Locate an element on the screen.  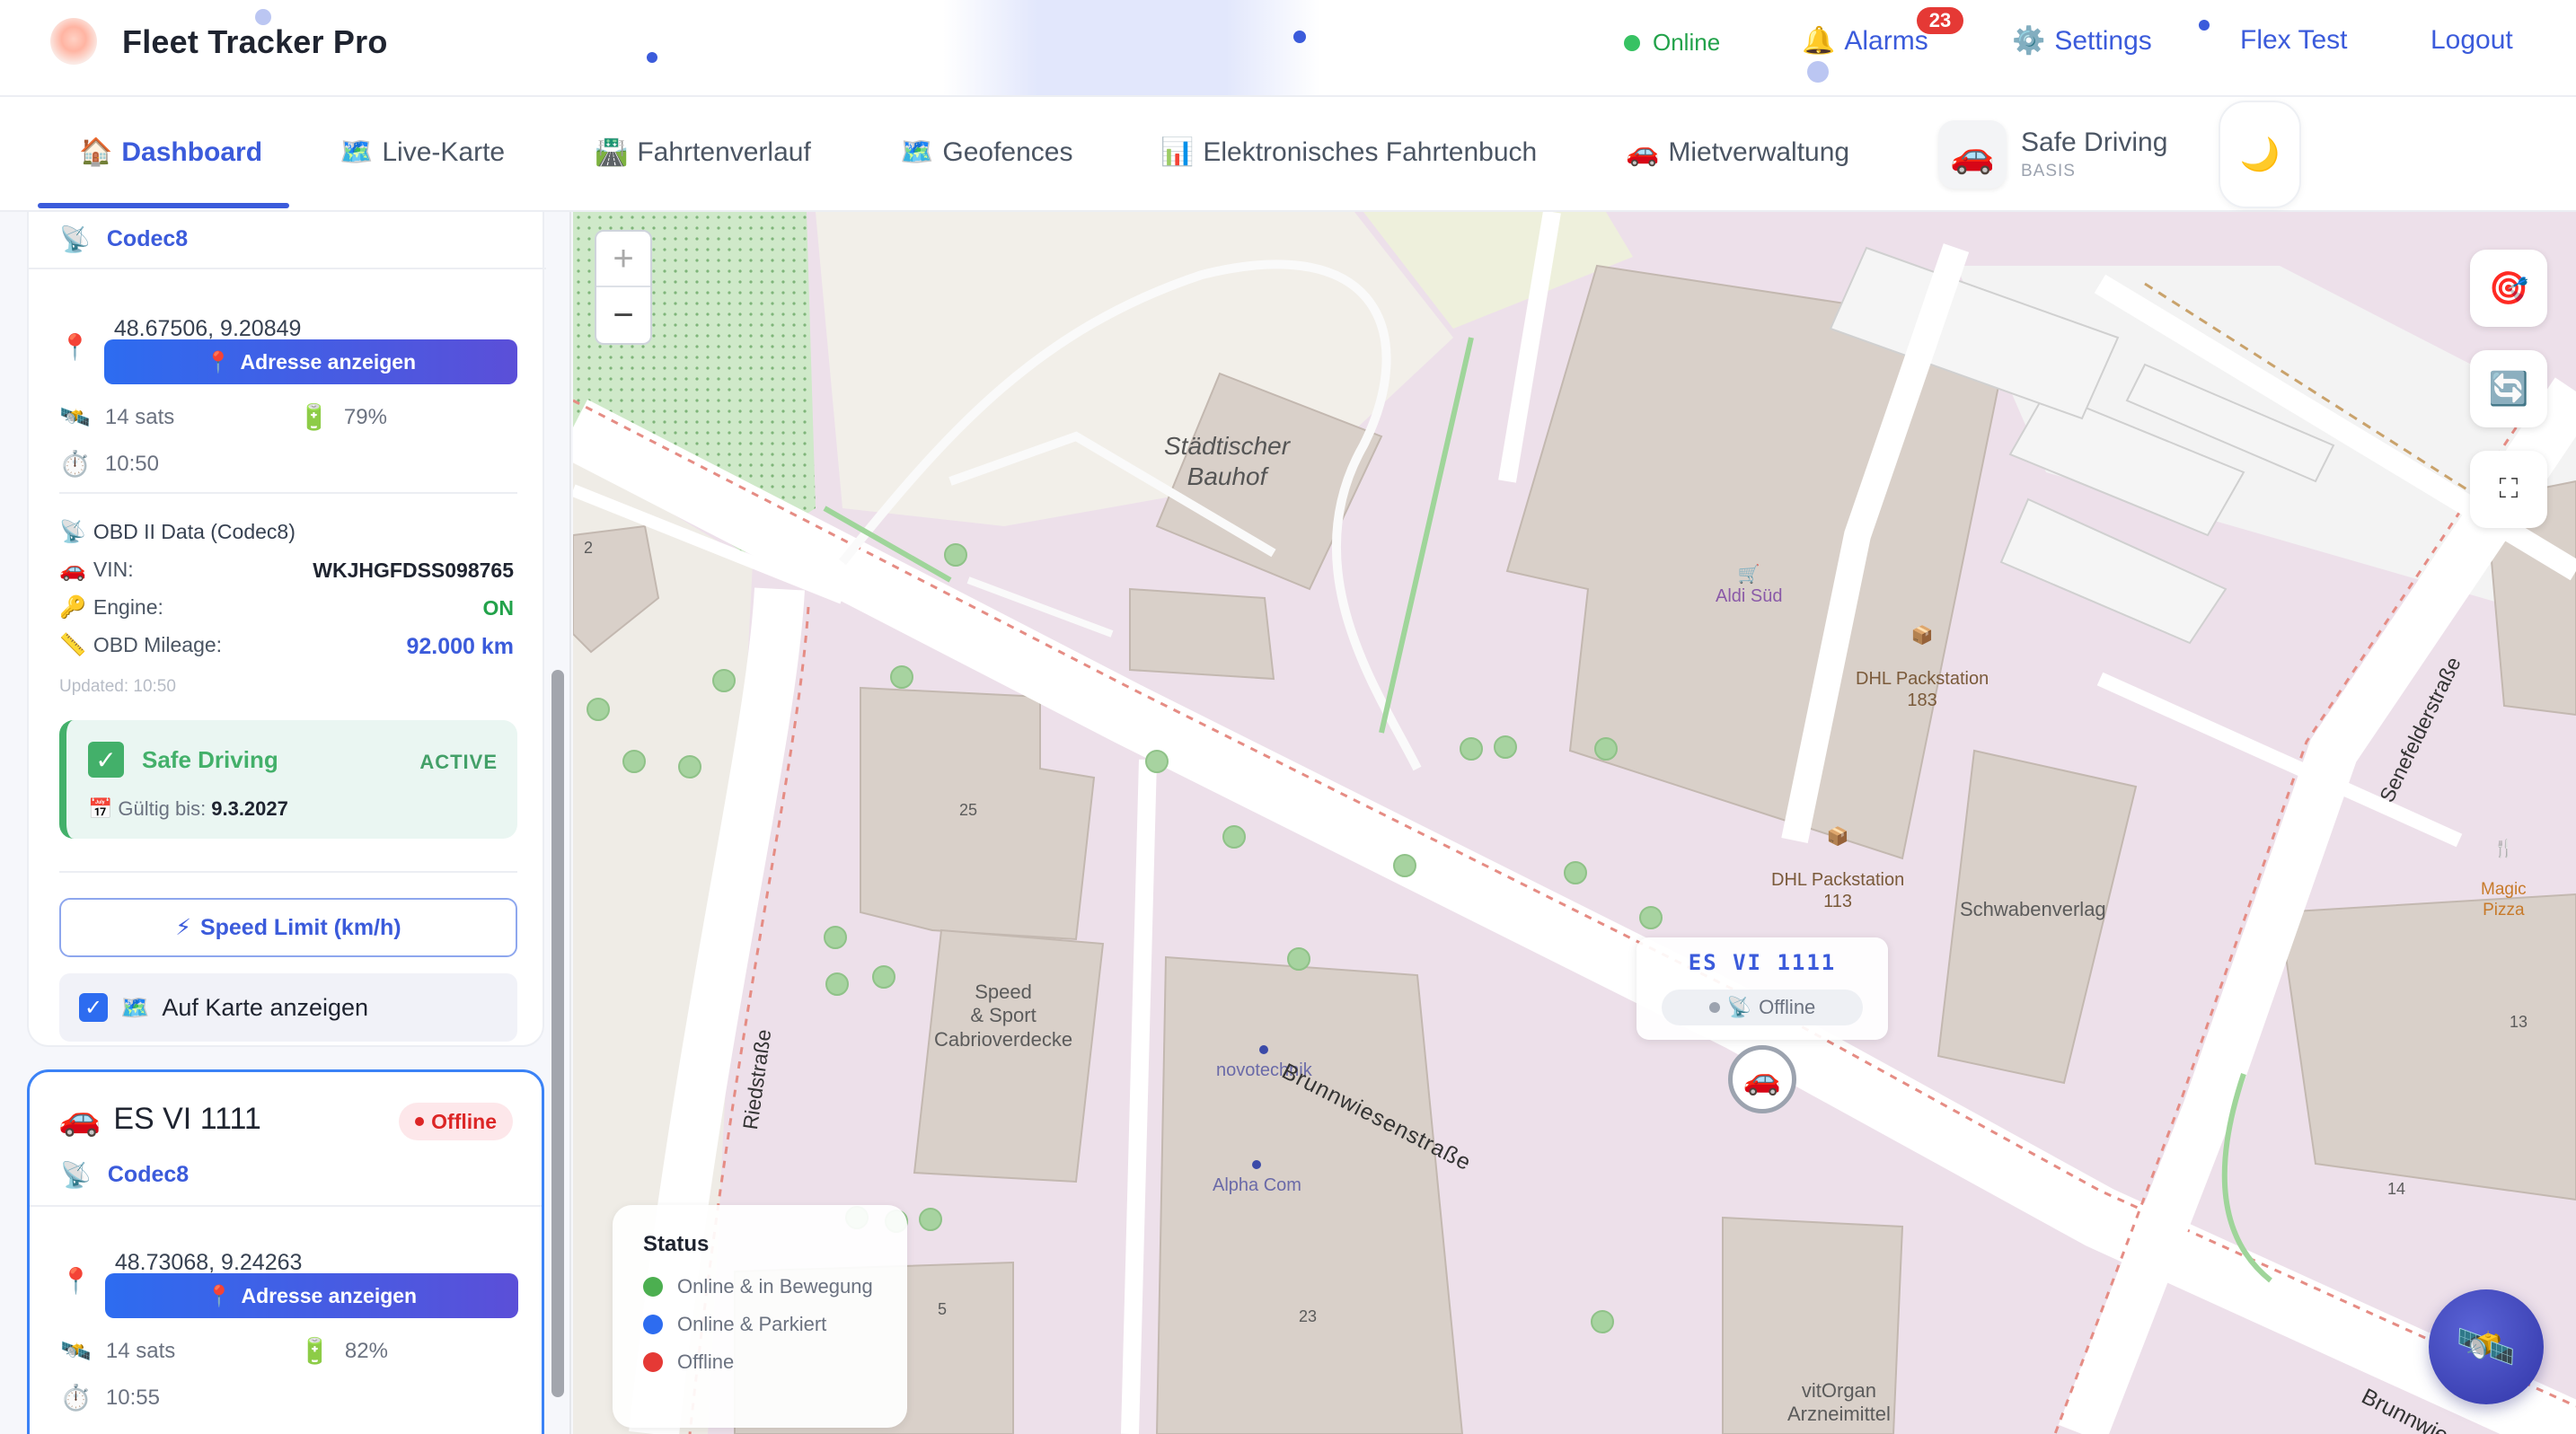
target-icon: 🎯 is located at coordinates (2508, 287).